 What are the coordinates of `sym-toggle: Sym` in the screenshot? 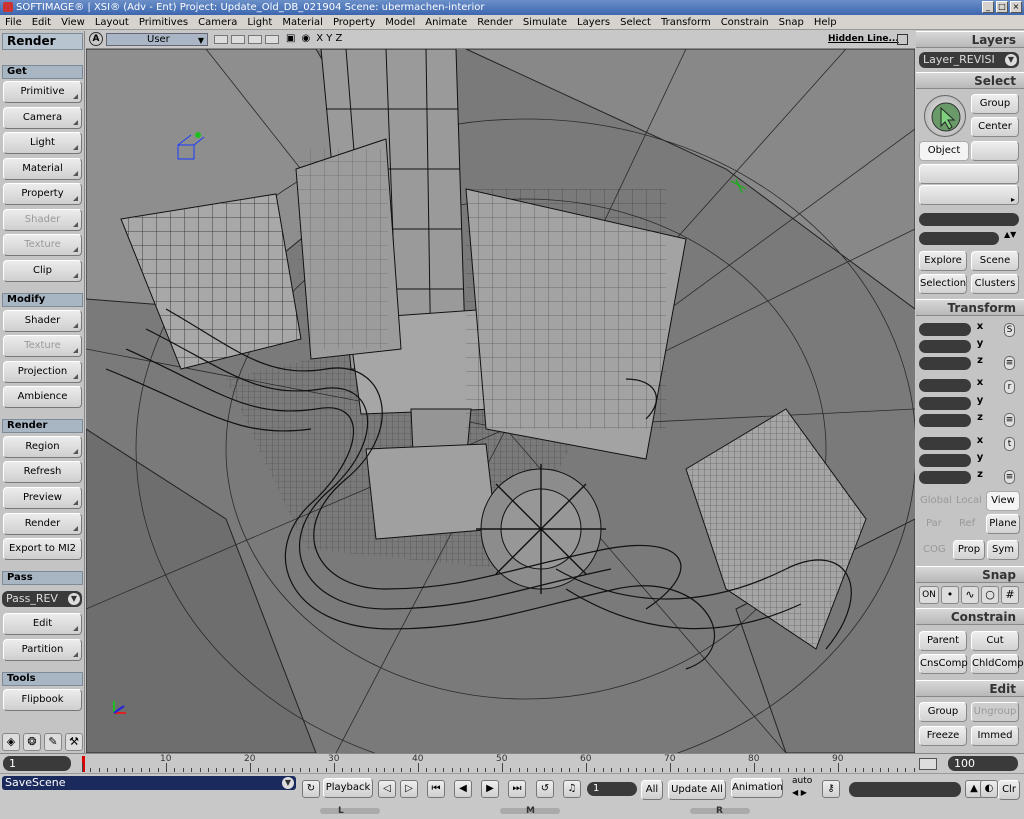 It's located at (1003, 550).